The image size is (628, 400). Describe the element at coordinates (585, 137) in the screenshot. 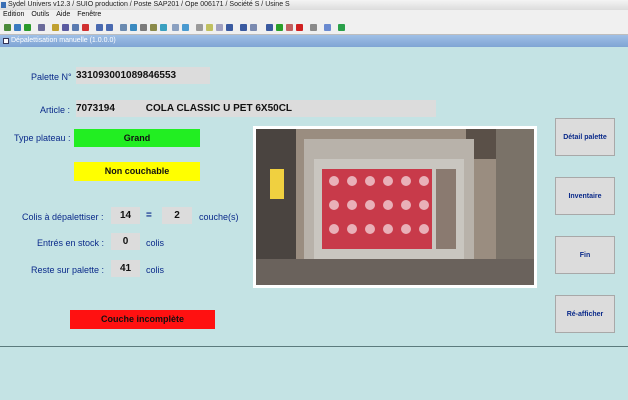

I see `detail-palette-button: Détail palette` at that location.